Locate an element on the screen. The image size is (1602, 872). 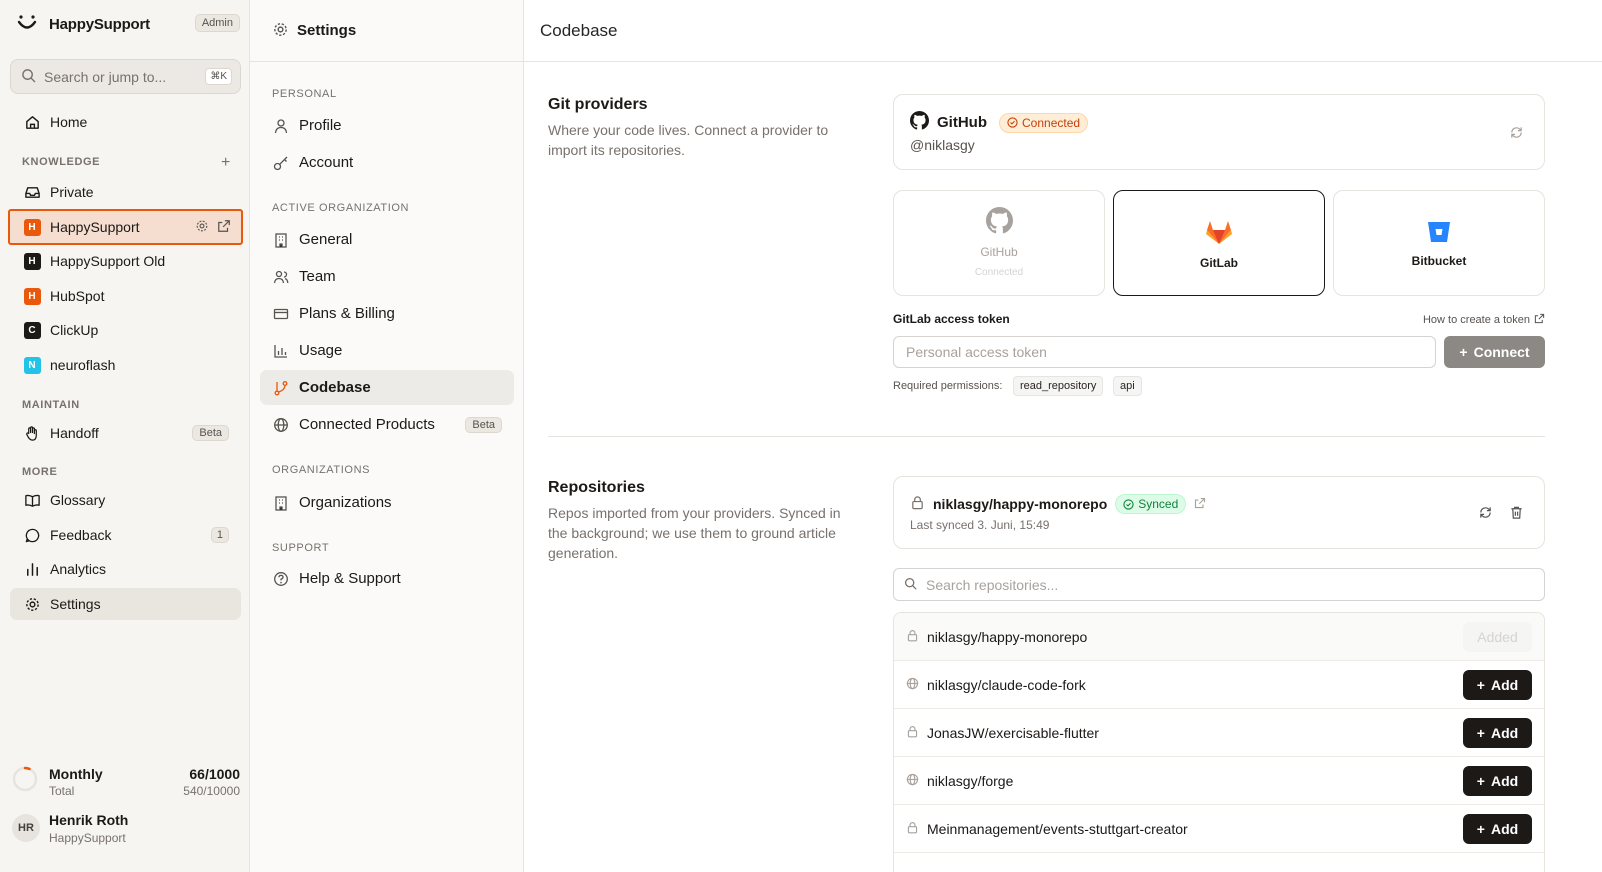
reconnect-icon is located at coordinates (1516, 134).